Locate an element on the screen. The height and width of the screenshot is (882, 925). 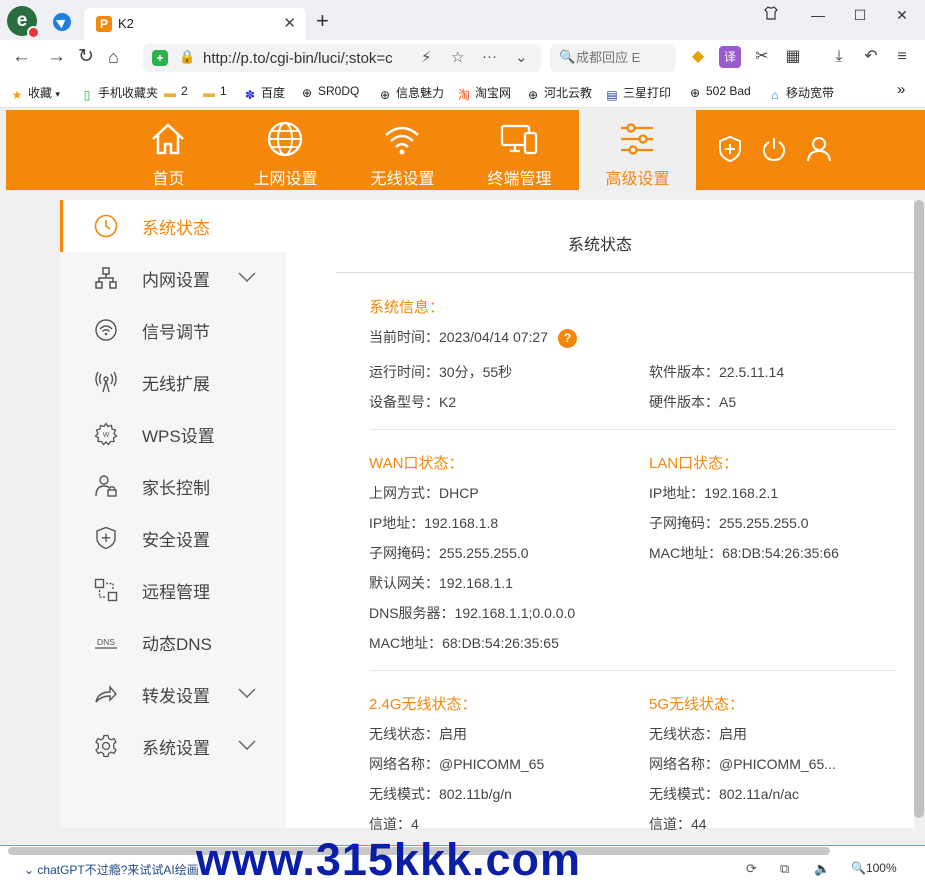
sidebar-item-system-settings: 系统设置 is located at coordinates (173, 746).